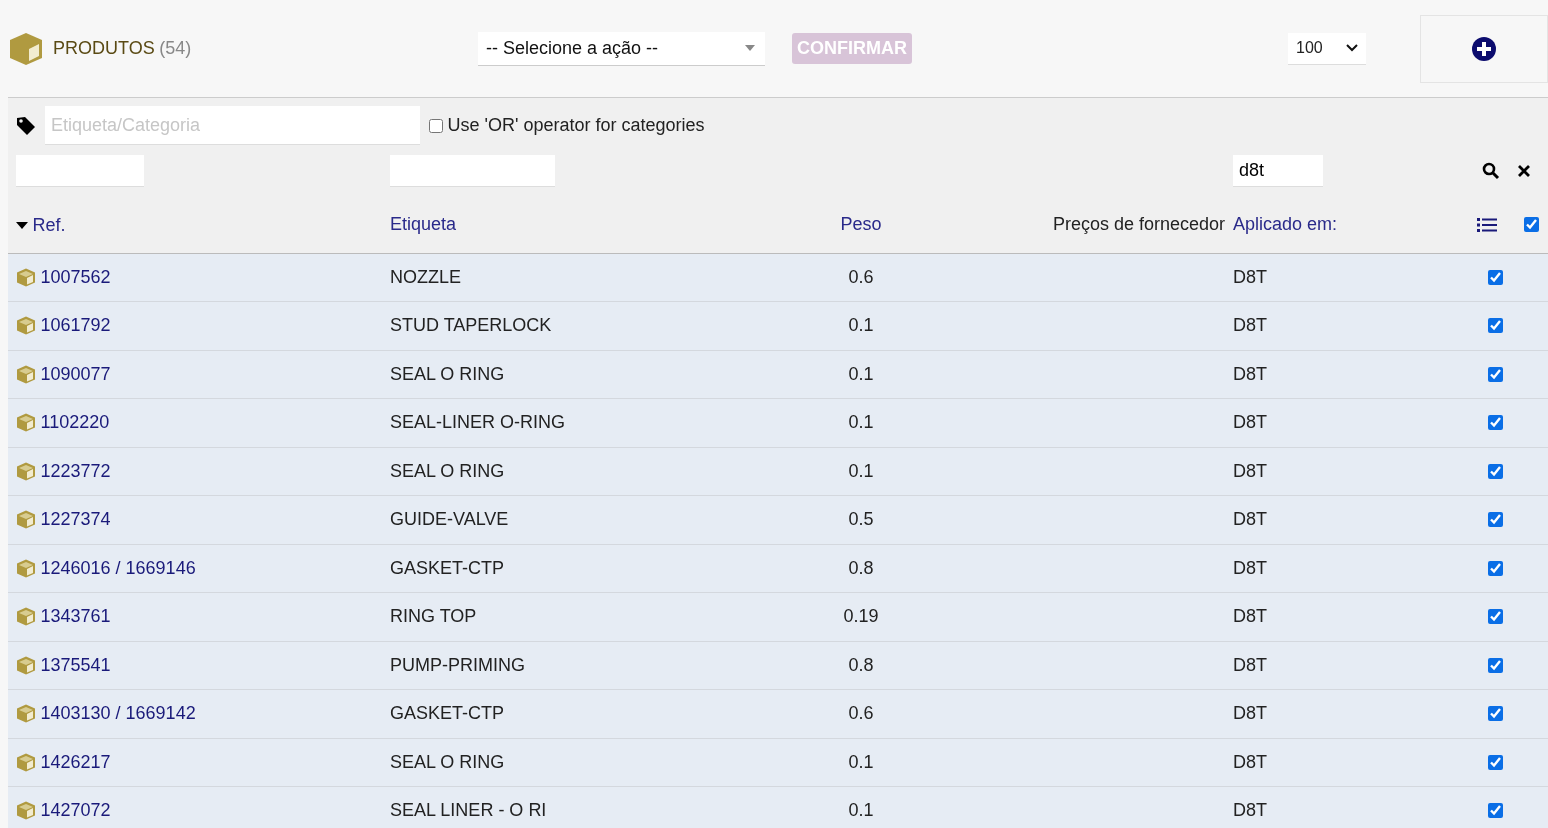 The image size is (1548, 828). What do you see at coordinates (471, 325) in the screenshot?
I see `label-cell: STUD TAPERLOCK` at bounding box center [471, 325].